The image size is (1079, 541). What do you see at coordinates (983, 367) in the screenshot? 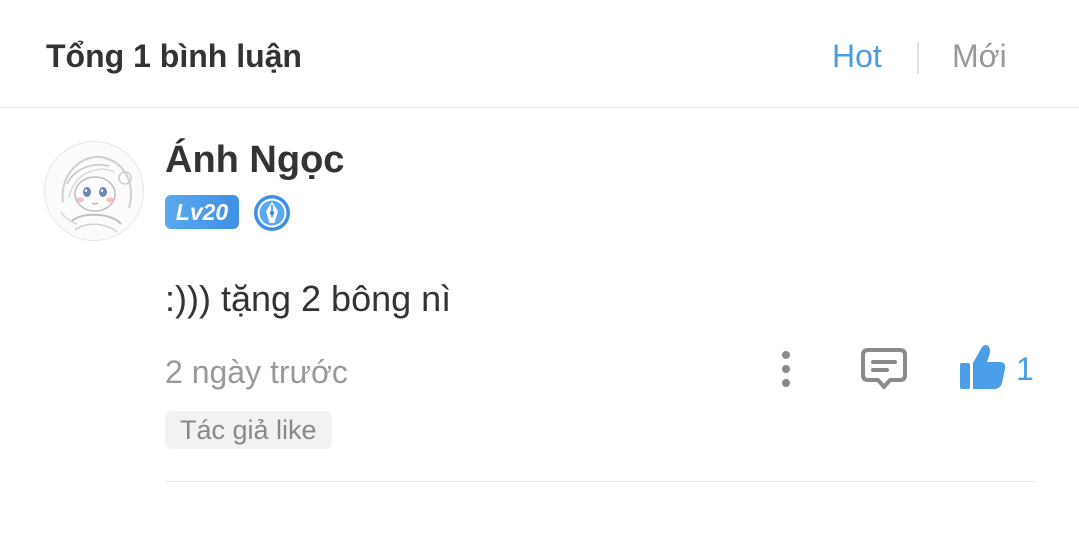
I see `thumbs-up-icon` at bounding box center [983, 367].